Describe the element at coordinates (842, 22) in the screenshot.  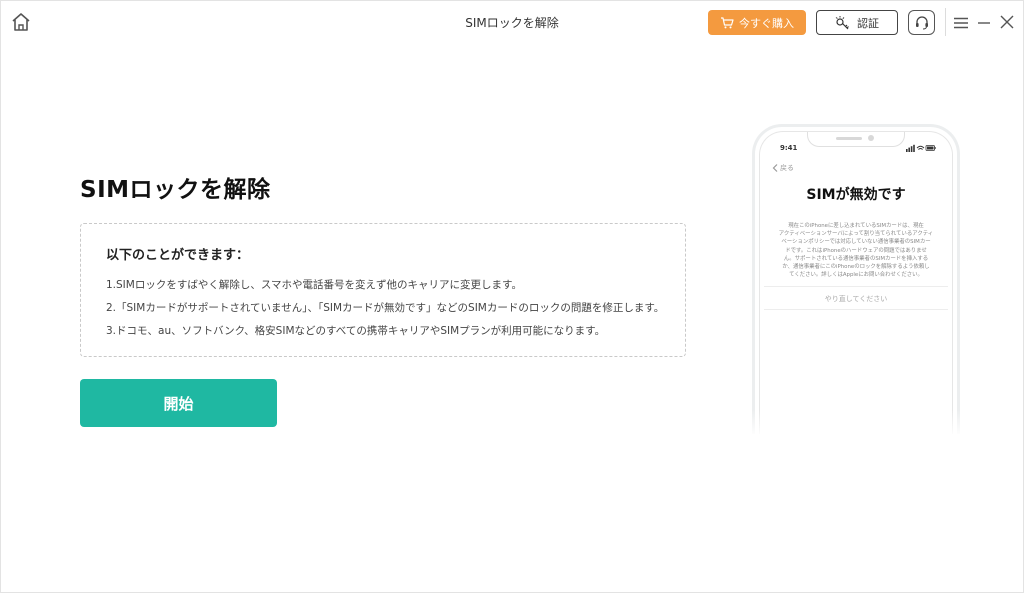
I see `key-icon` at that location.